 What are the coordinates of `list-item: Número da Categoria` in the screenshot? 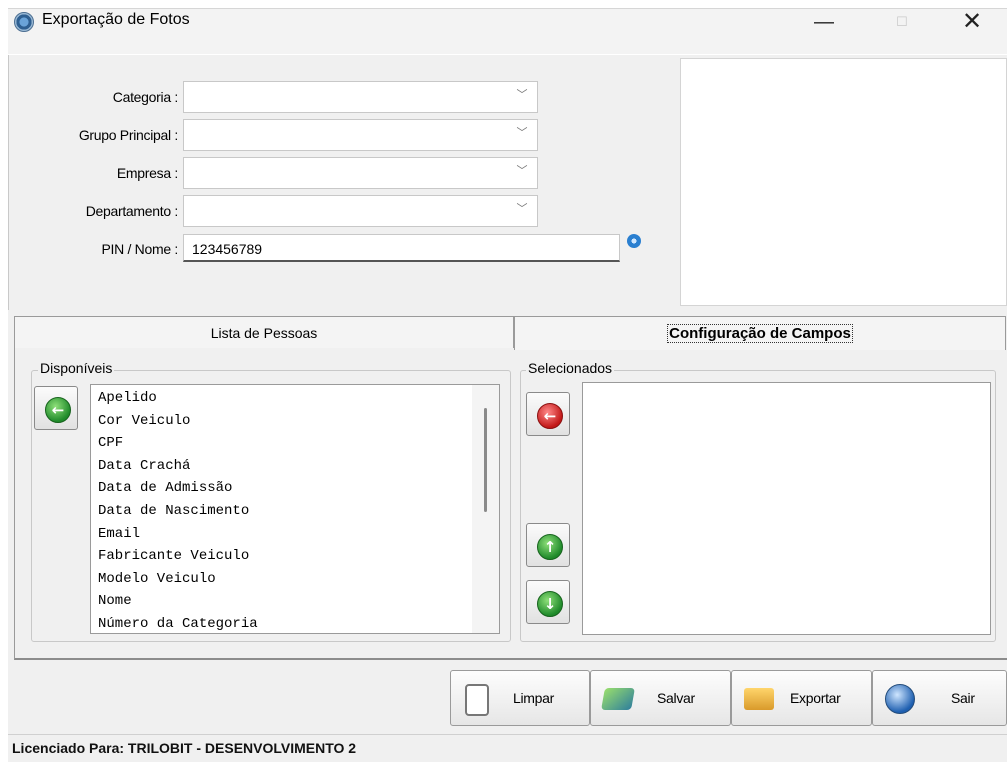 It's located at (298, 624).